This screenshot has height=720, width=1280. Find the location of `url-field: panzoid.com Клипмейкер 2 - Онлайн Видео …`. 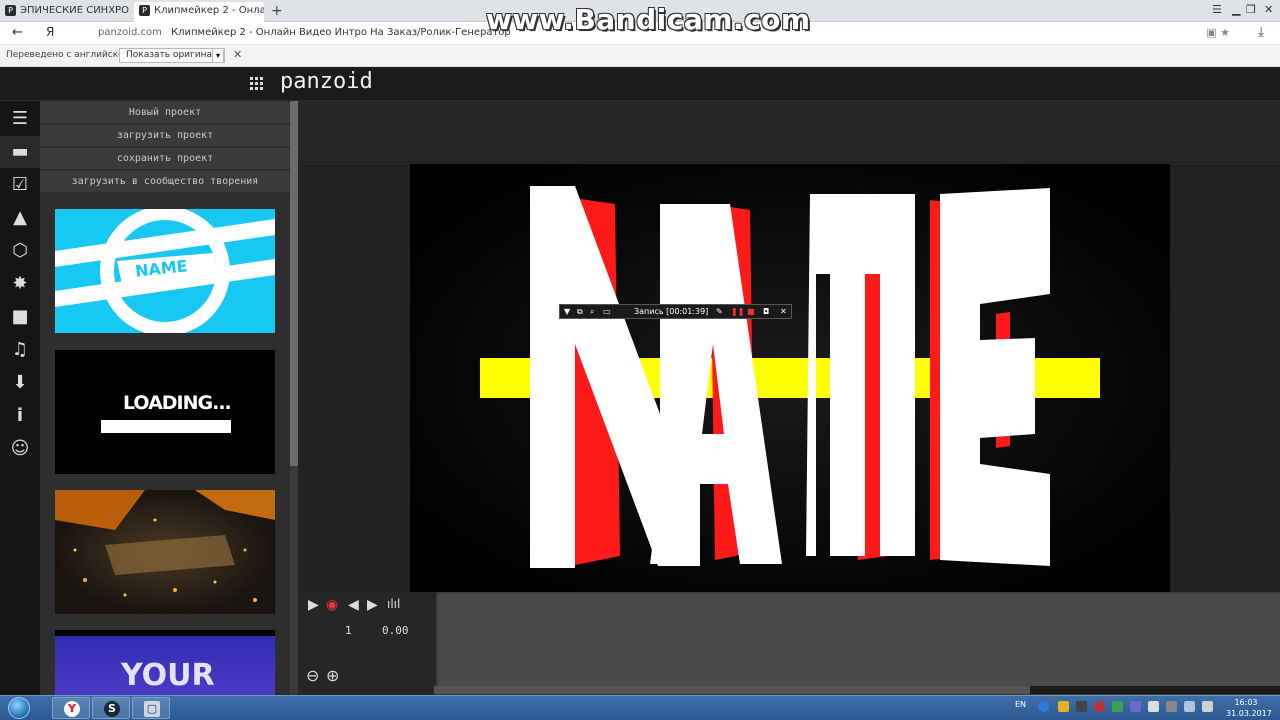

url-field: panzoid.com Клипмейкер 2 - Онлайн Видео … is located at coordinates (304, 32).